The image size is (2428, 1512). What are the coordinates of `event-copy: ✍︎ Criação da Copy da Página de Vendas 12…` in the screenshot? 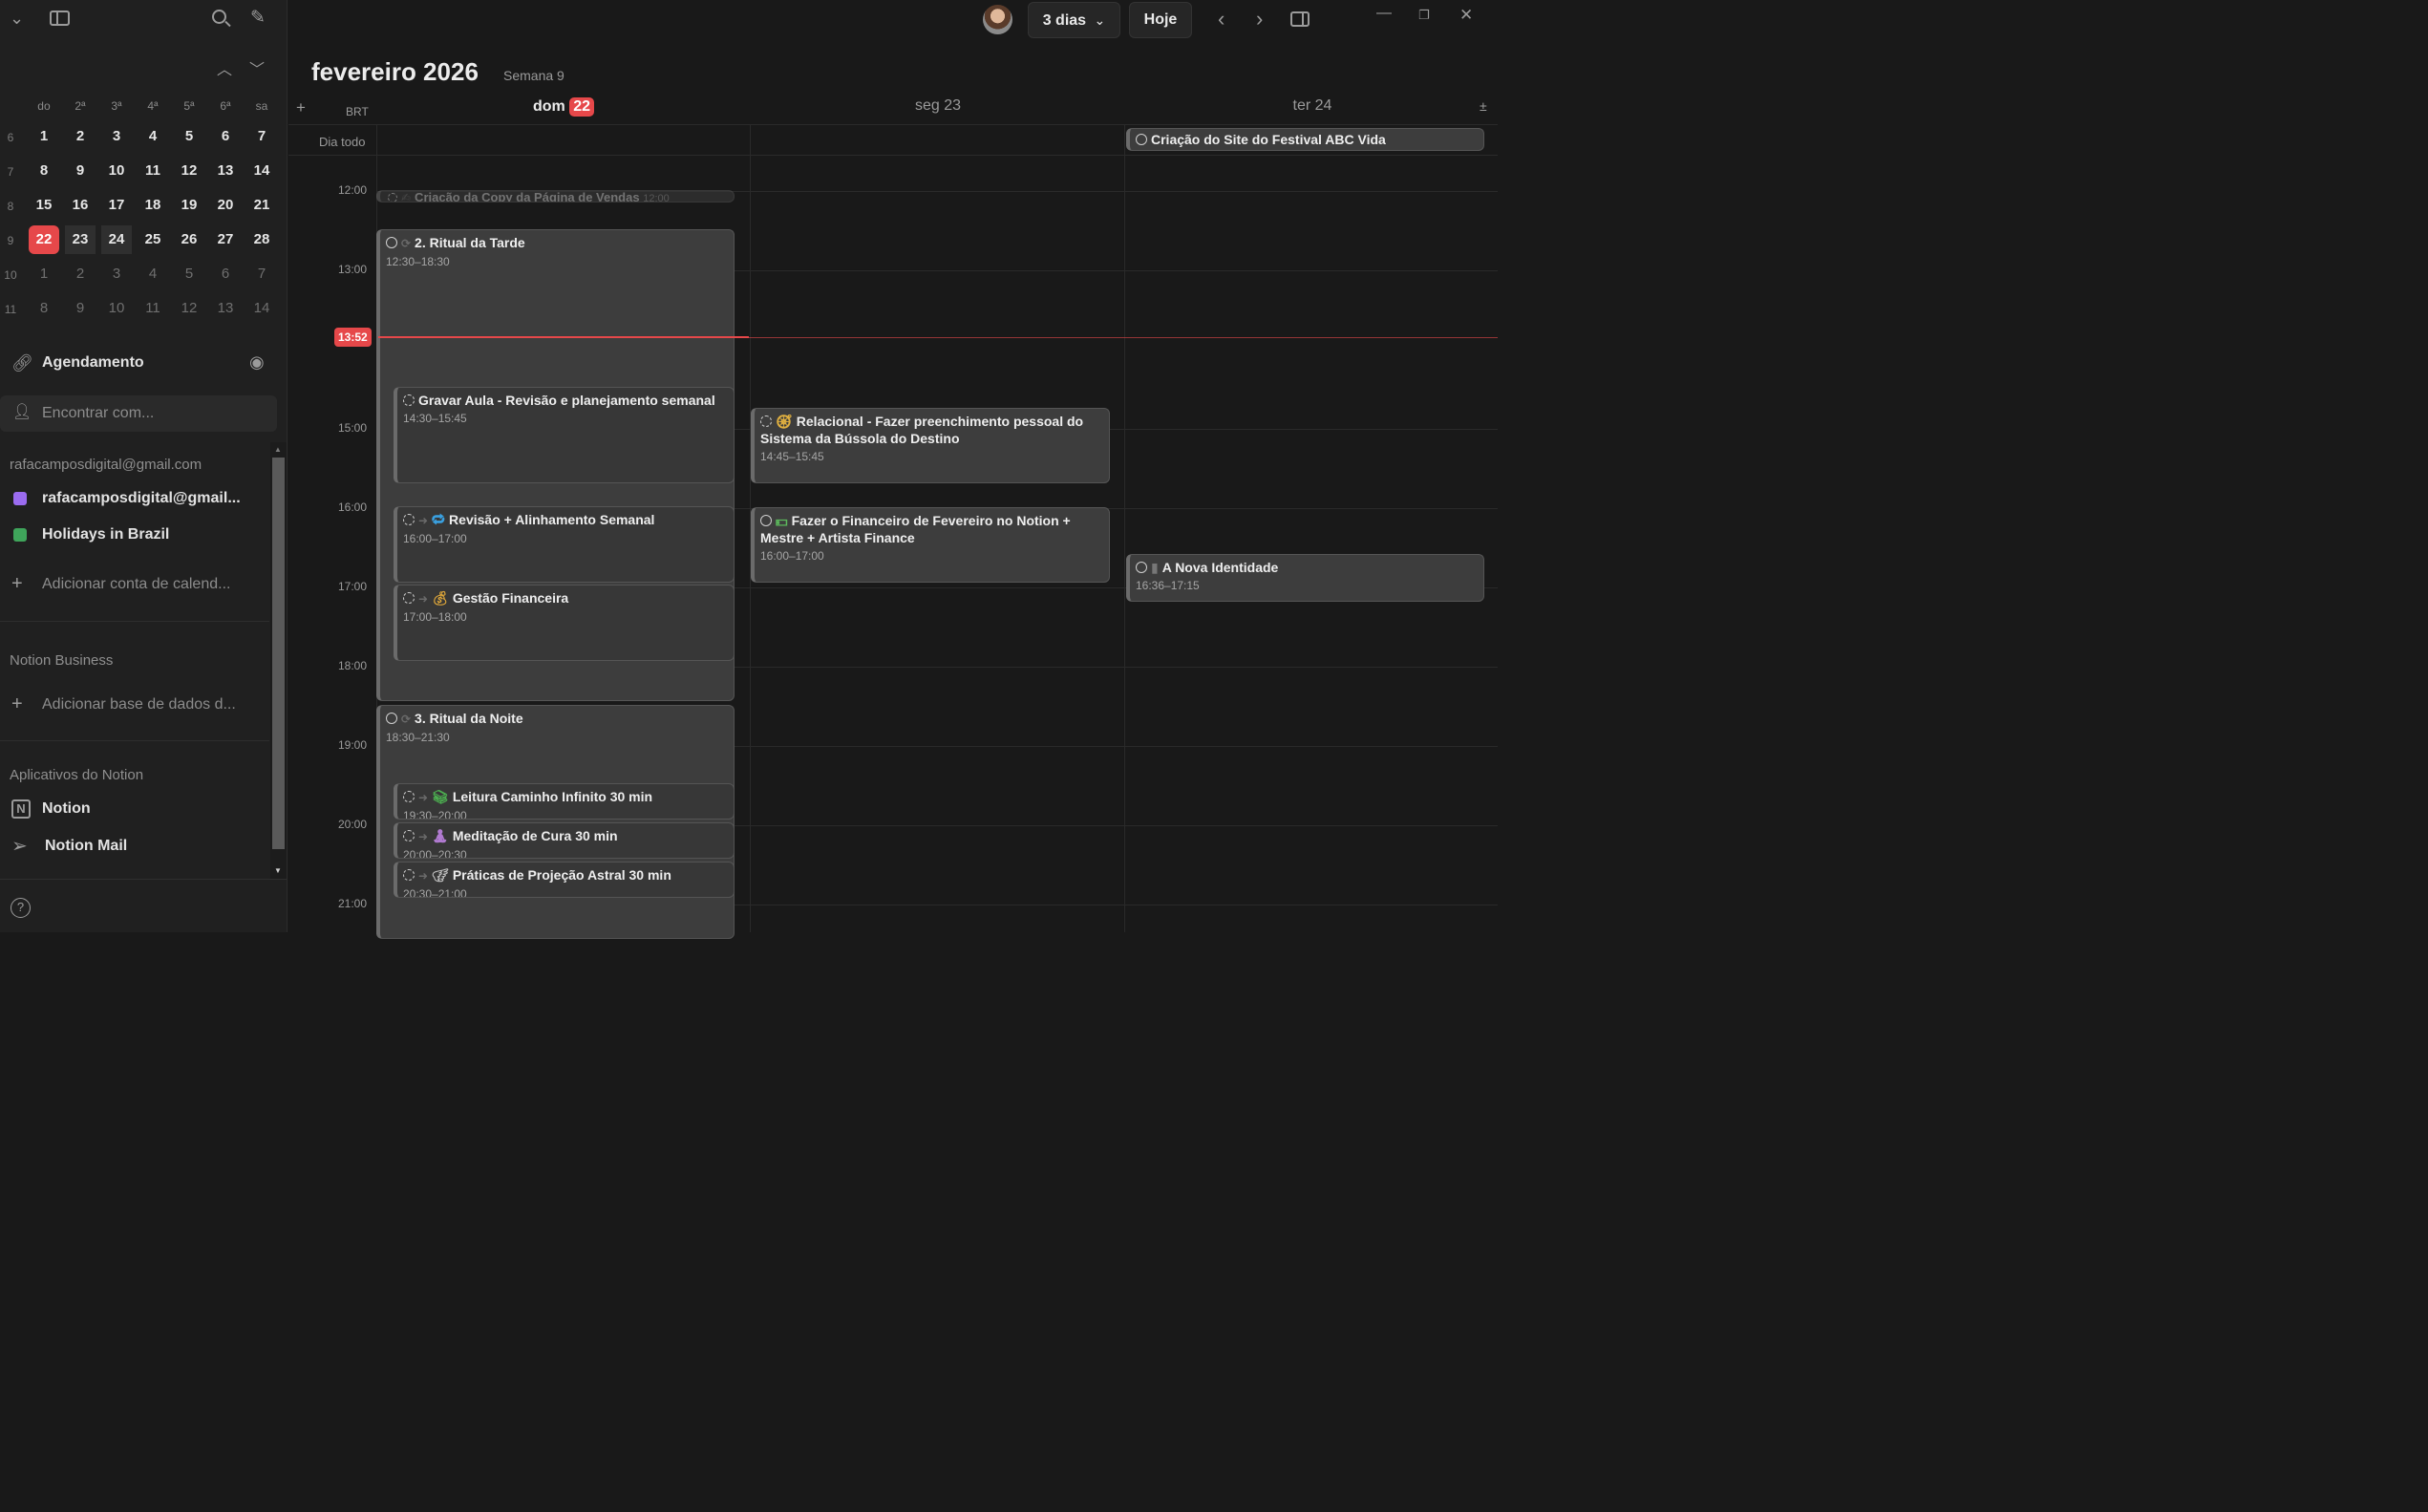 It's located at (555, 195).